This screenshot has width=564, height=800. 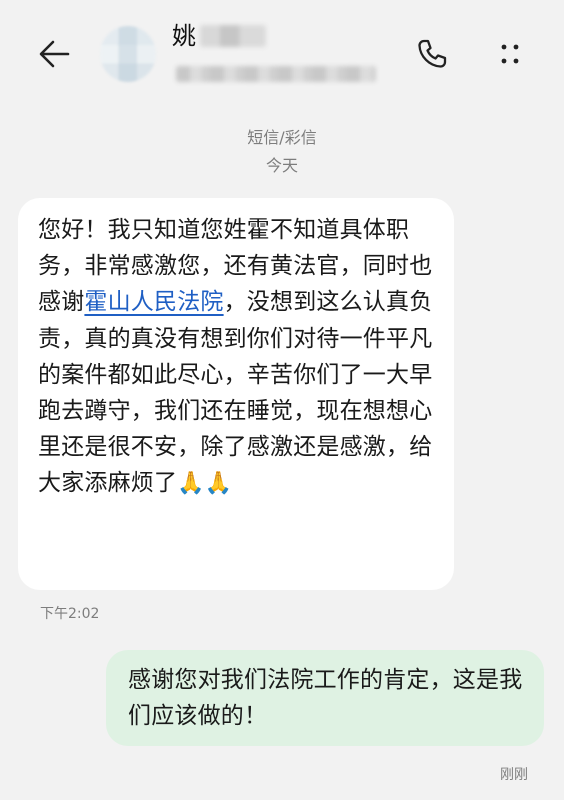 I want to click on outgoing-message-text: 感谢您对我们法院工作的肯定，这是我们应该做的！, so click(x=325, y=698).